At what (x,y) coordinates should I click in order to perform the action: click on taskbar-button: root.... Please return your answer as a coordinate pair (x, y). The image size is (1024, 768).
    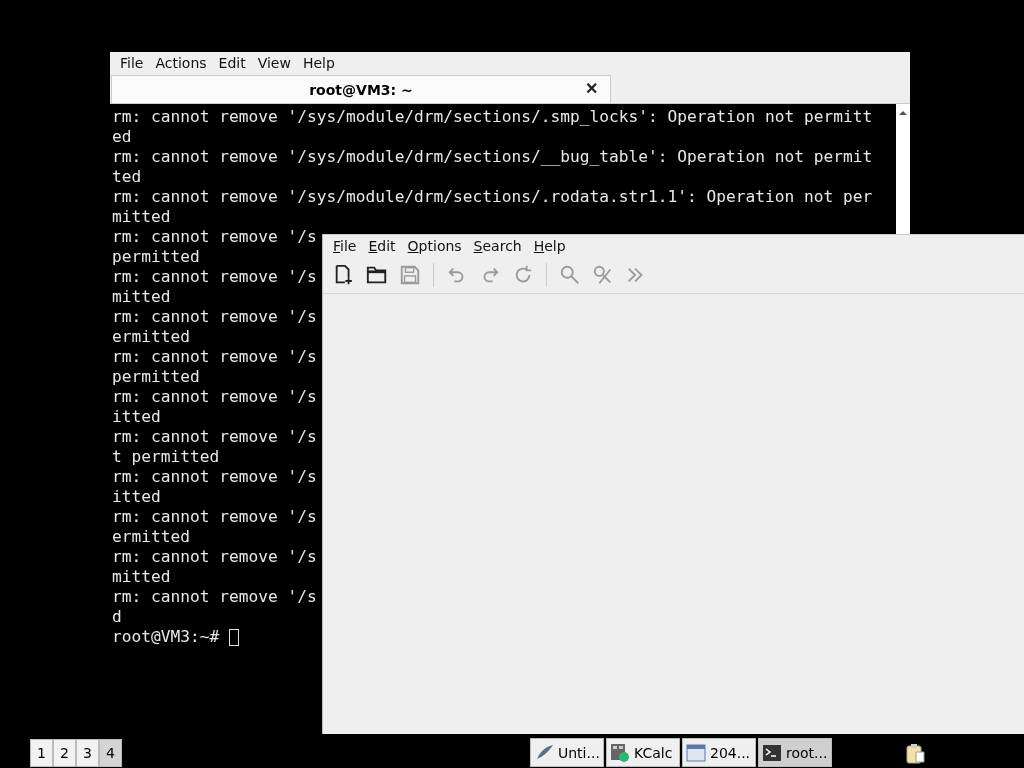
    Looking at the image, I should click on (795, 752).